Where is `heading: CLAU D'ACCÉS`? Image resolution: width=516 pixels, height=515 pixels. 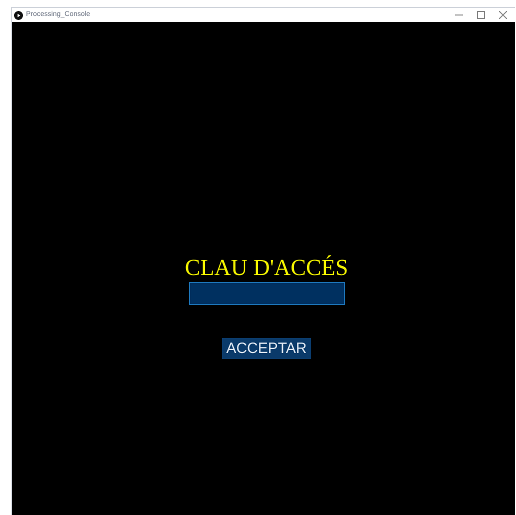 heading: CLAU D'ACCÉS is located at coordinates (266, 268).